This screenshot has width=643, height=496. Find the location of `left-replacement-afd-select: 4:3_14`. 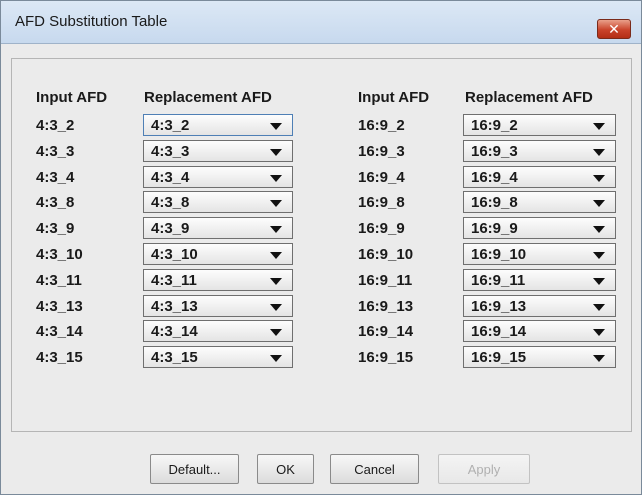

left-replacement-afd-select: 4:3_14 is located at coordinates (218, 331).